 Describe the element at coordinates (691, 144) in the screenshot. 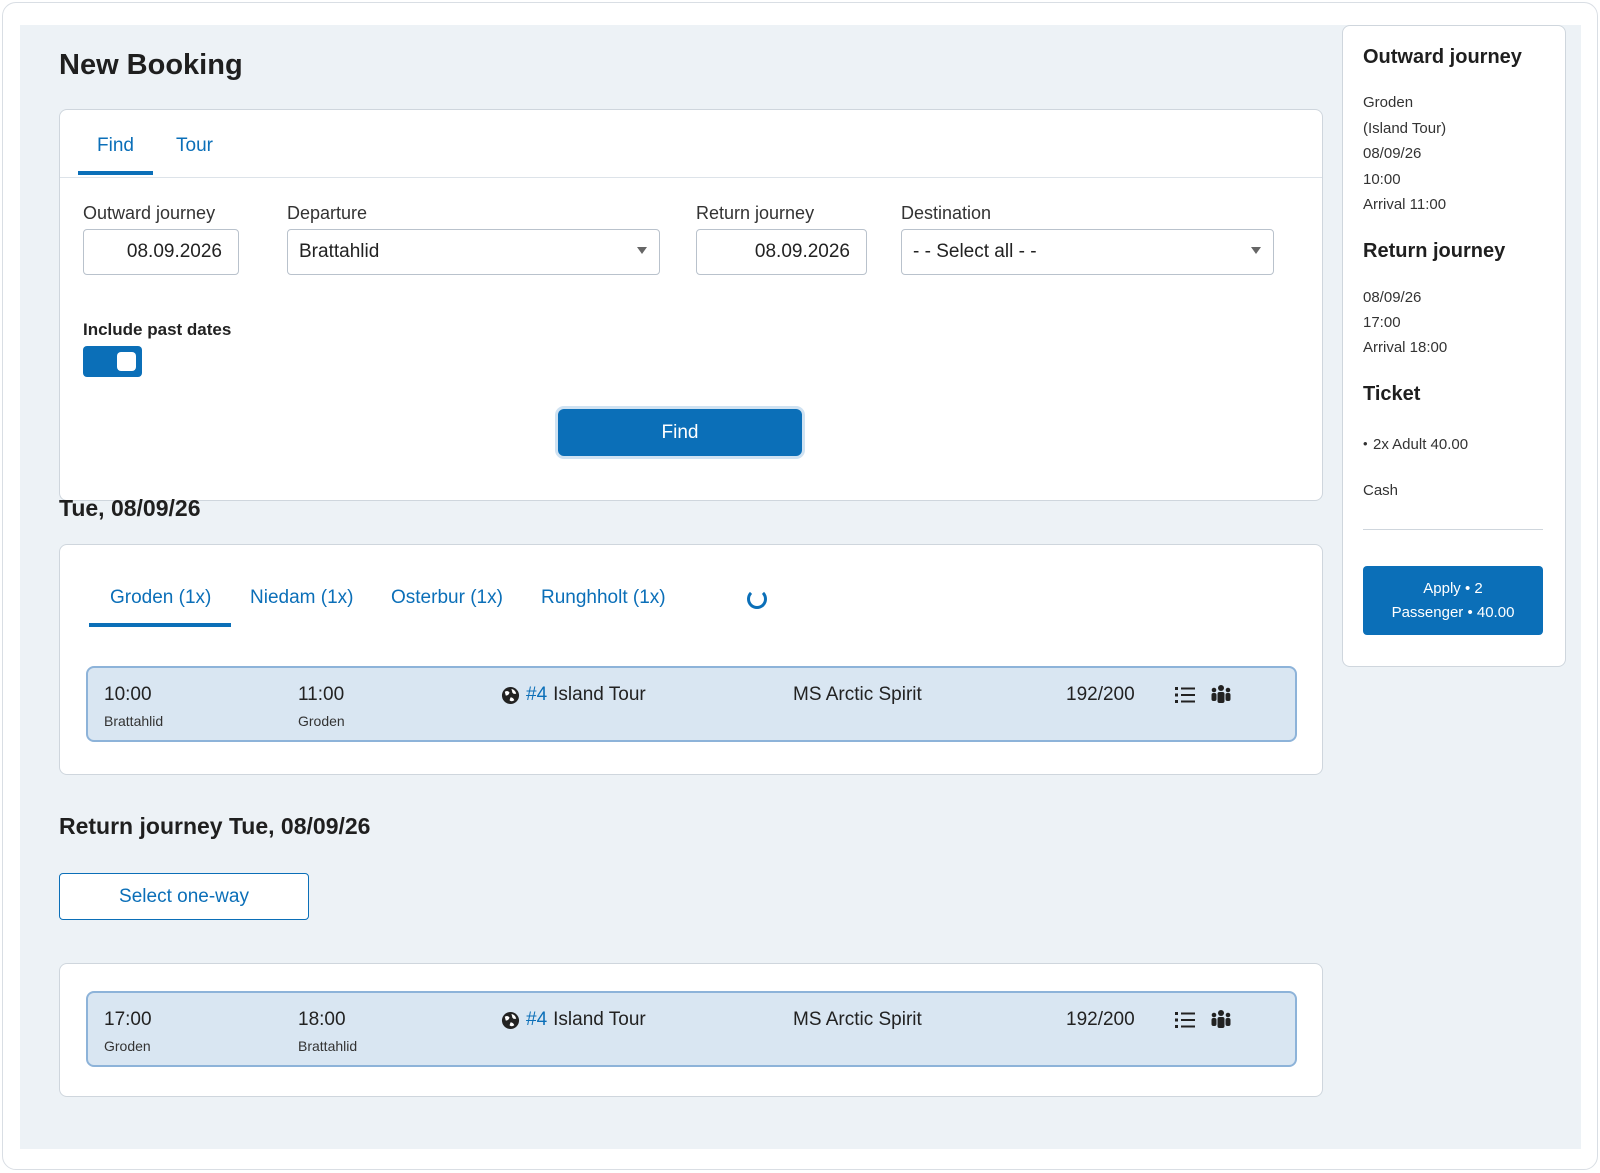

I see `search-tabs: Find Tour` at that location.